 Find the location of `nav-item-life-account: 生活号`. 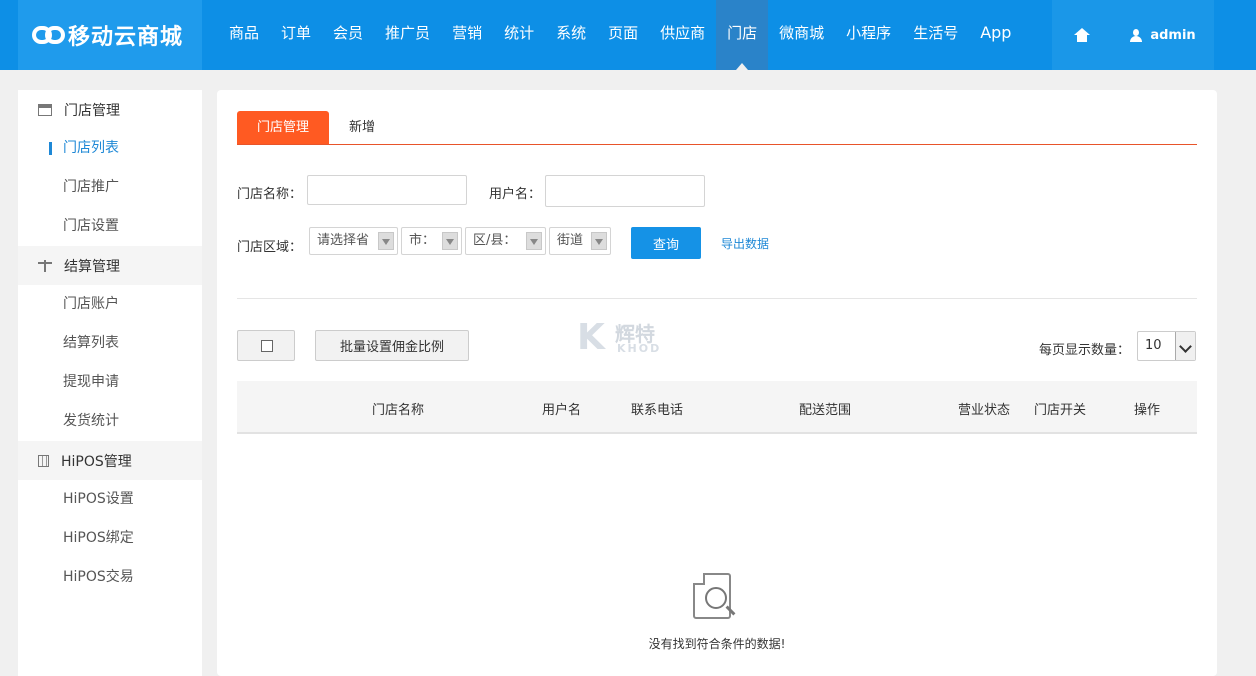

nav-item-life-account: 生活号 is located at coordinates (935, 35).